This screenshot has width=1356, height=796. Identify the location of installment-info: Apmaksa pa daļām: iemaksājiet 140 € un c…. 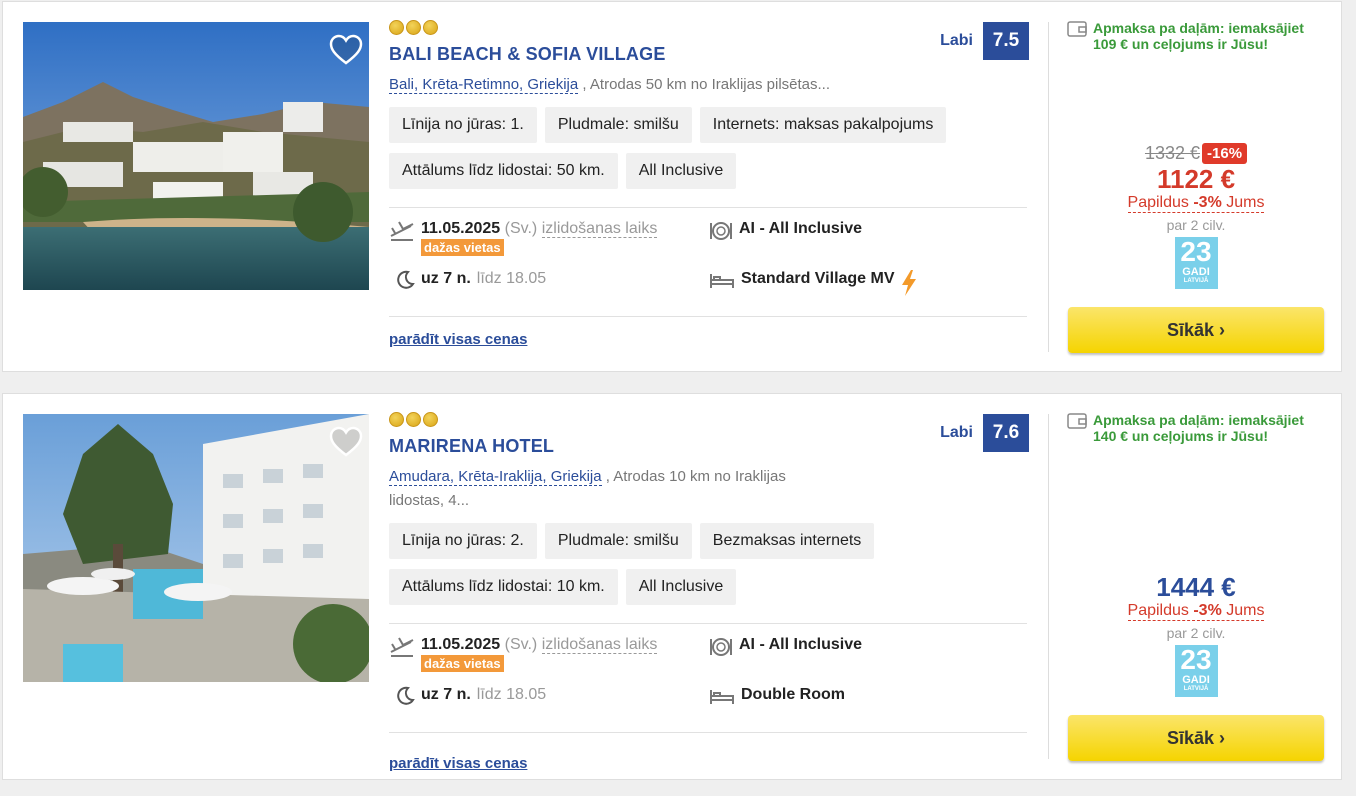
(1197, 428).